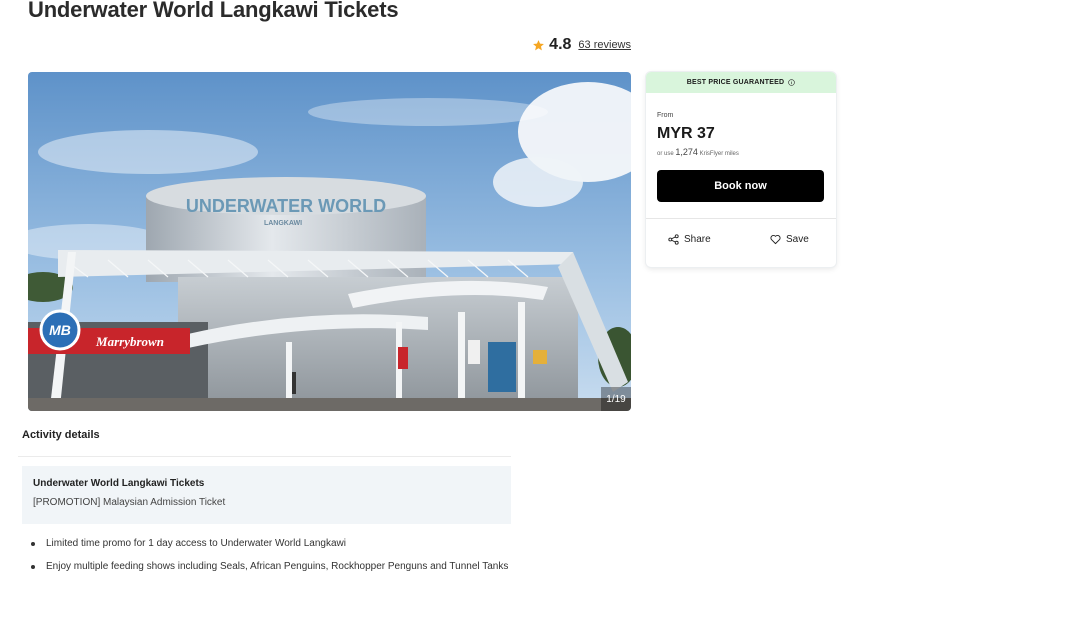  Describe the element at coordinates (61, 435) in the screenshot. I see `activity-details-heading: Activity details` at that location.